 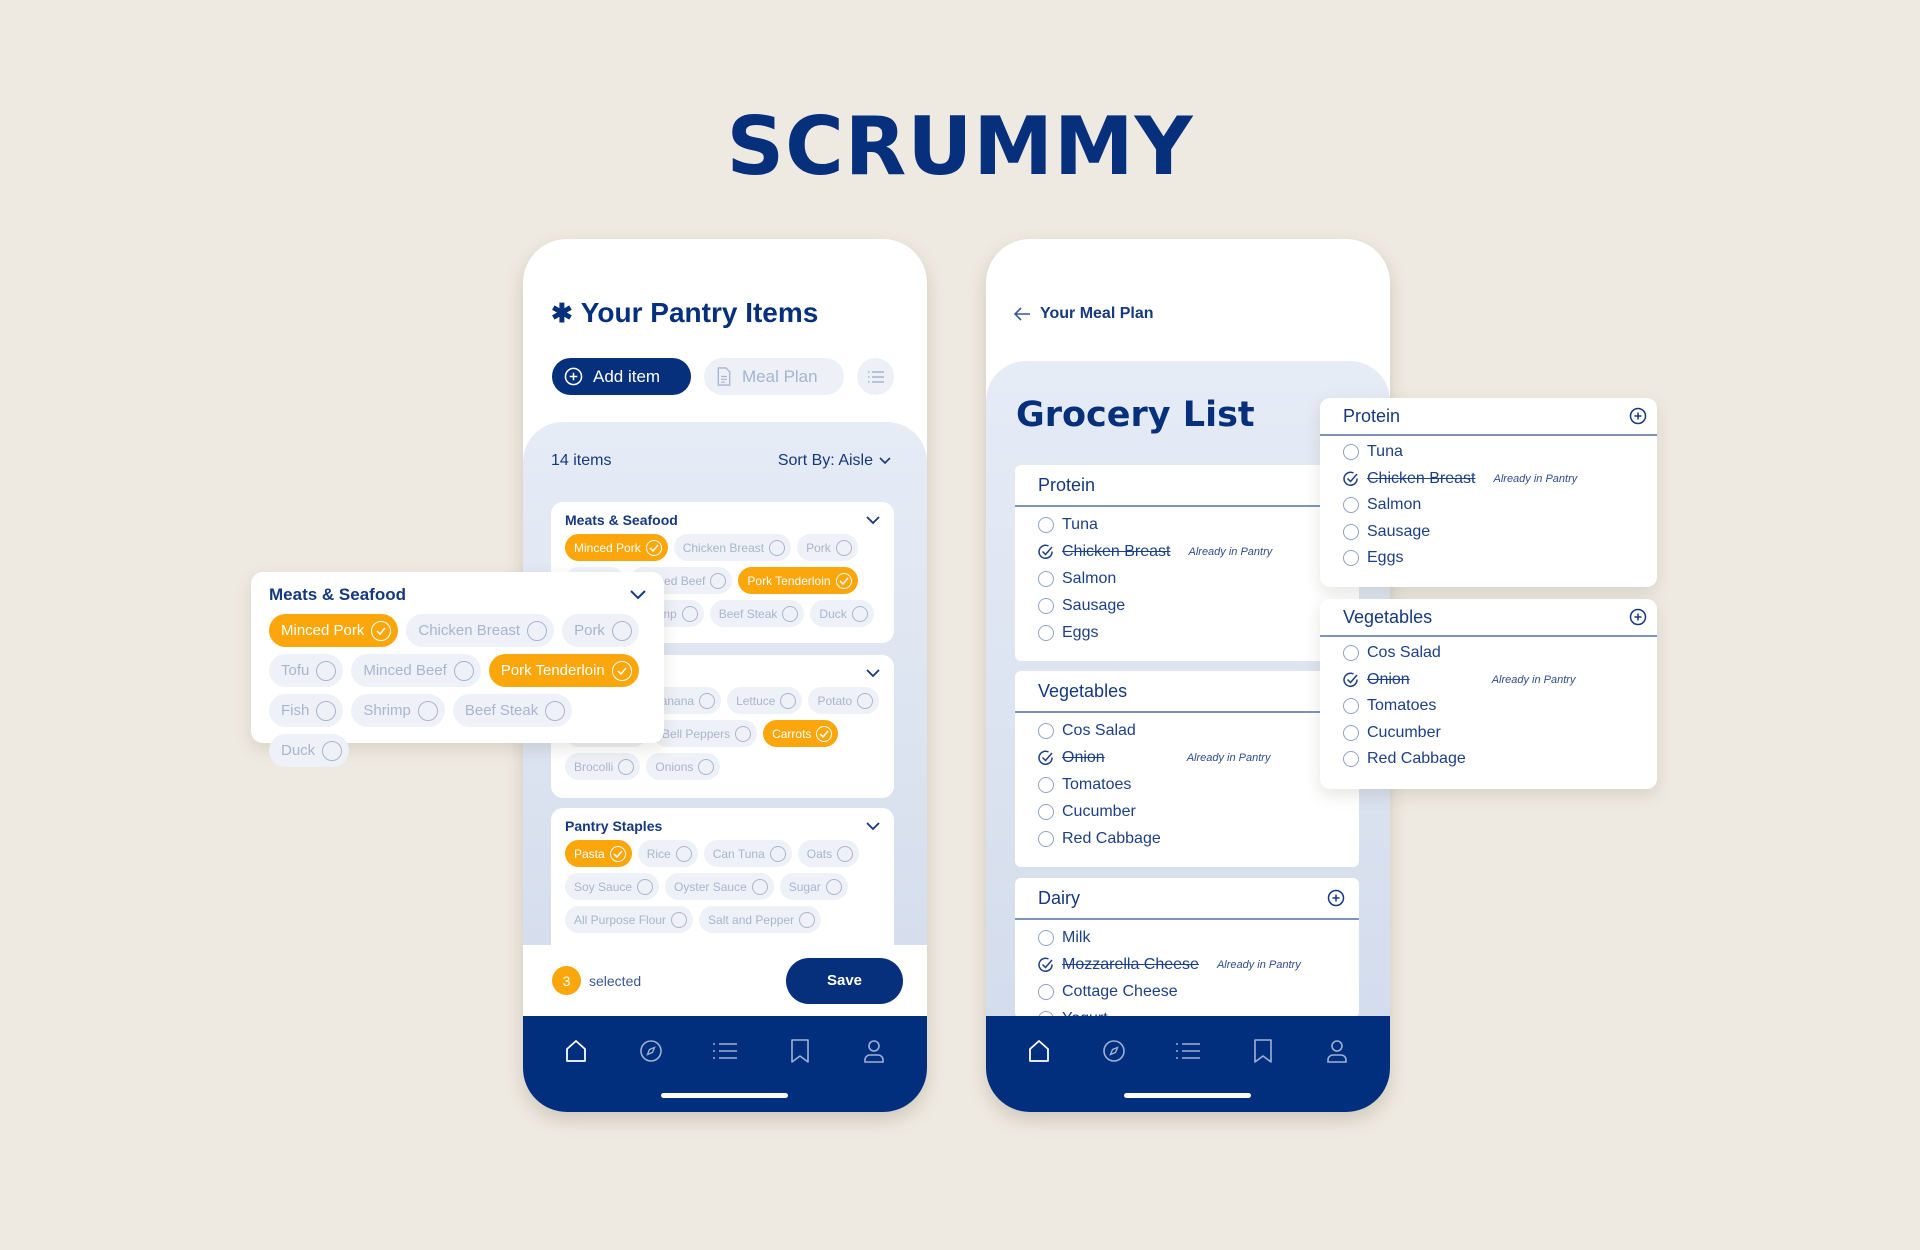 What do you see at coordinates (828, 853) in the screenshot?
I see `pantry-chip: Oats` at bounding box center [828, 853].